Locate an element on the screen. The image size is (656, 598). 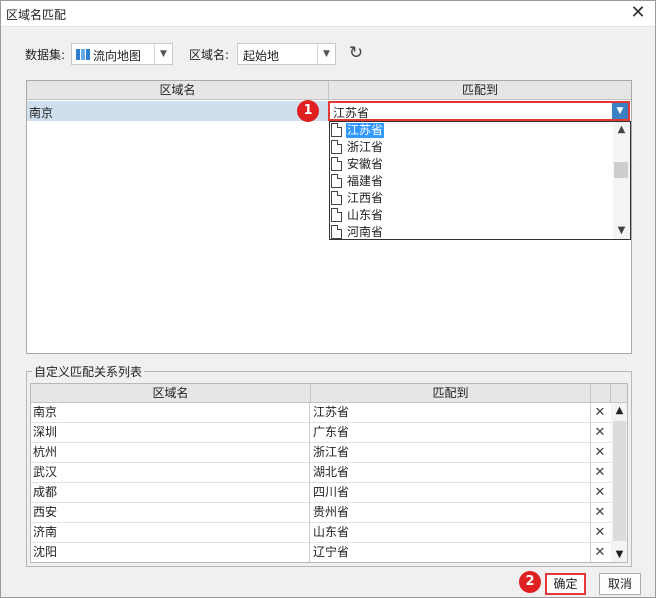
close-icon: ✕ is located at coordinates (638, 14).